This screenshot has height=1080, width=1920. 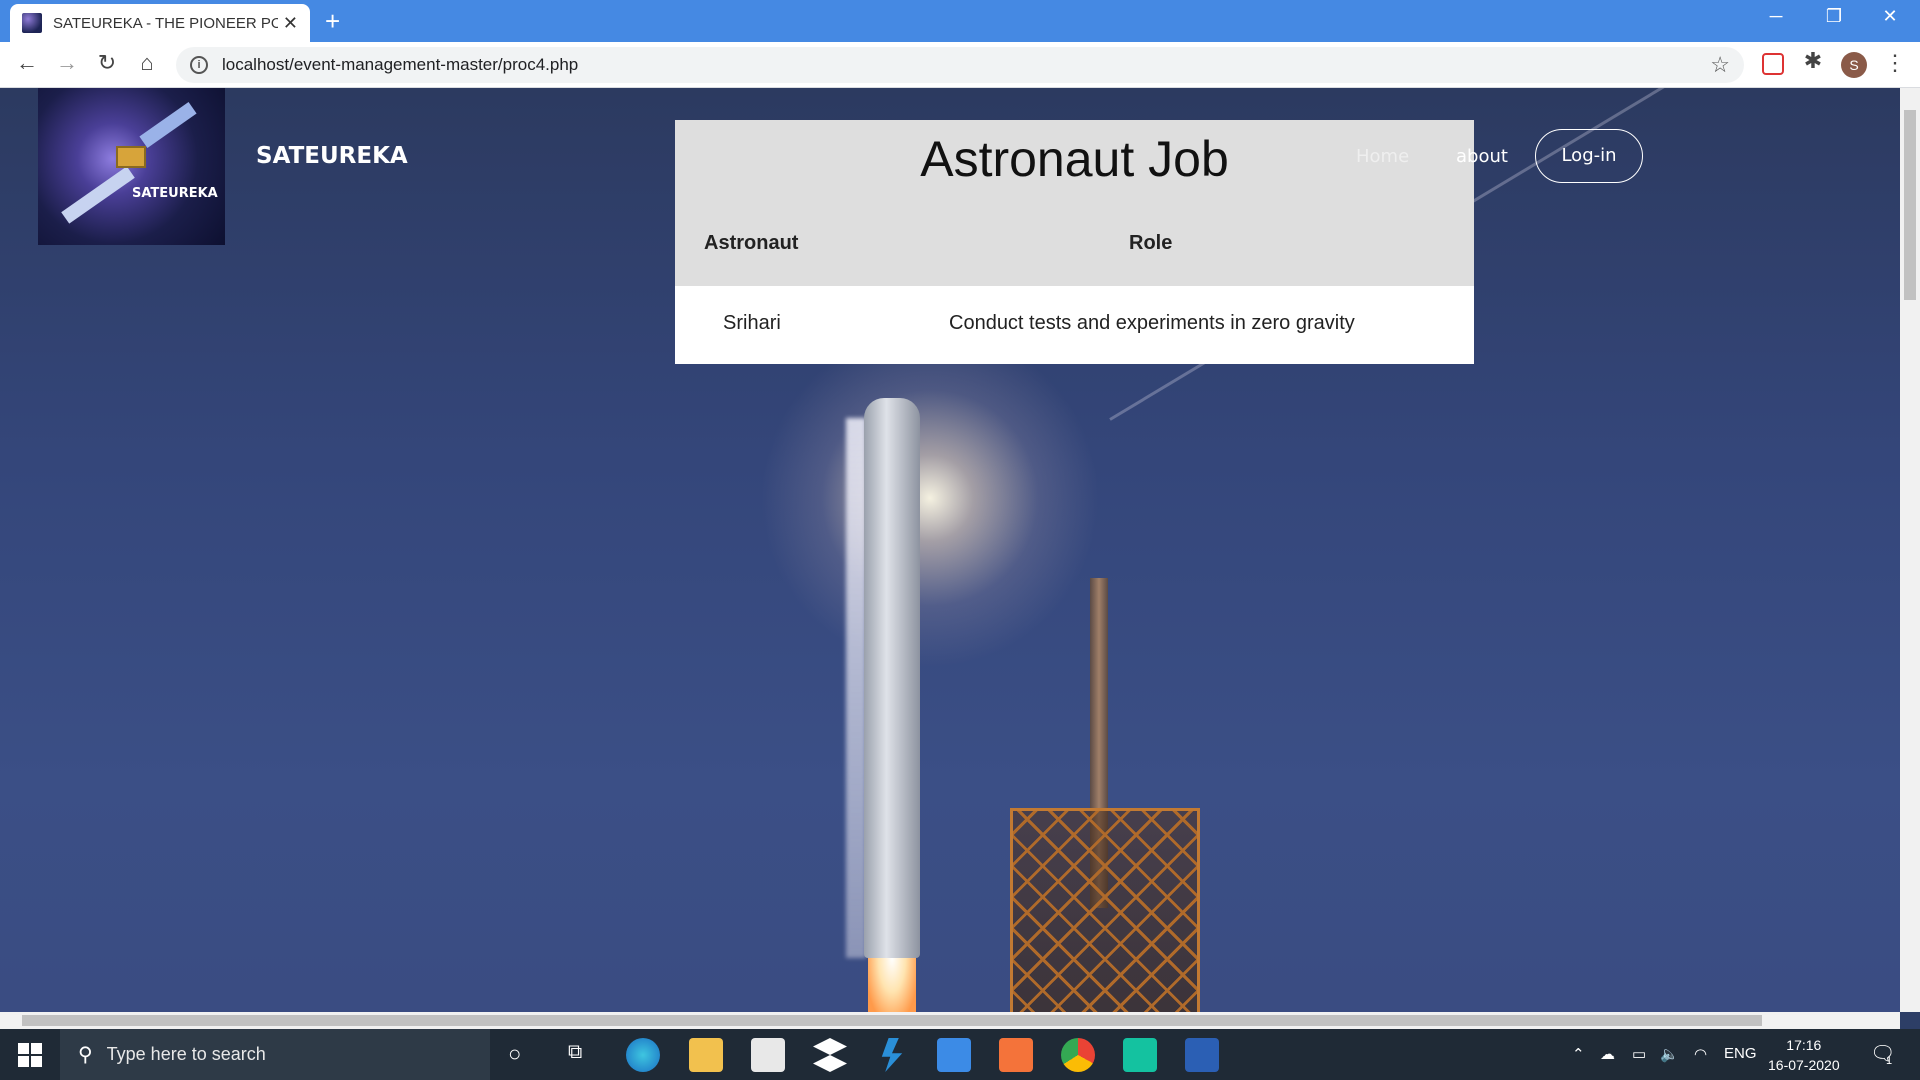 I want to click on column-header-role: Role, so click(x=1151, y=243).